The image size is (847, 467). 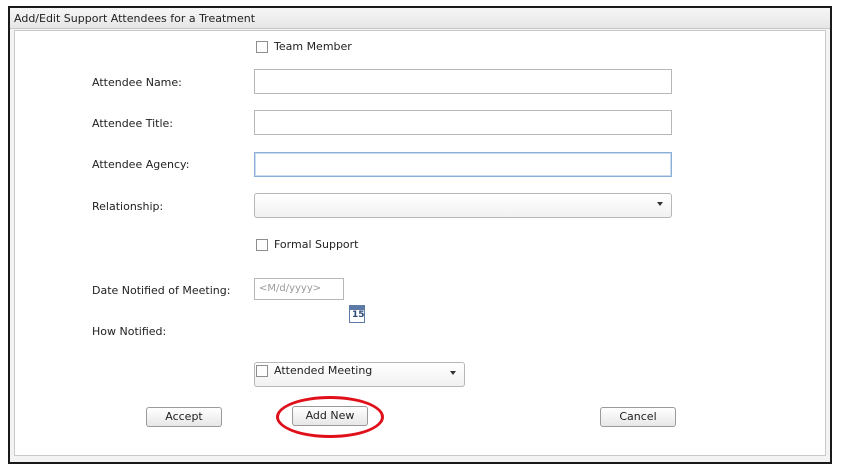 What do you see at coordinates (463, 164) in the screenshot?
I see `attendee-agency-input` at bounding box center [463, 164].